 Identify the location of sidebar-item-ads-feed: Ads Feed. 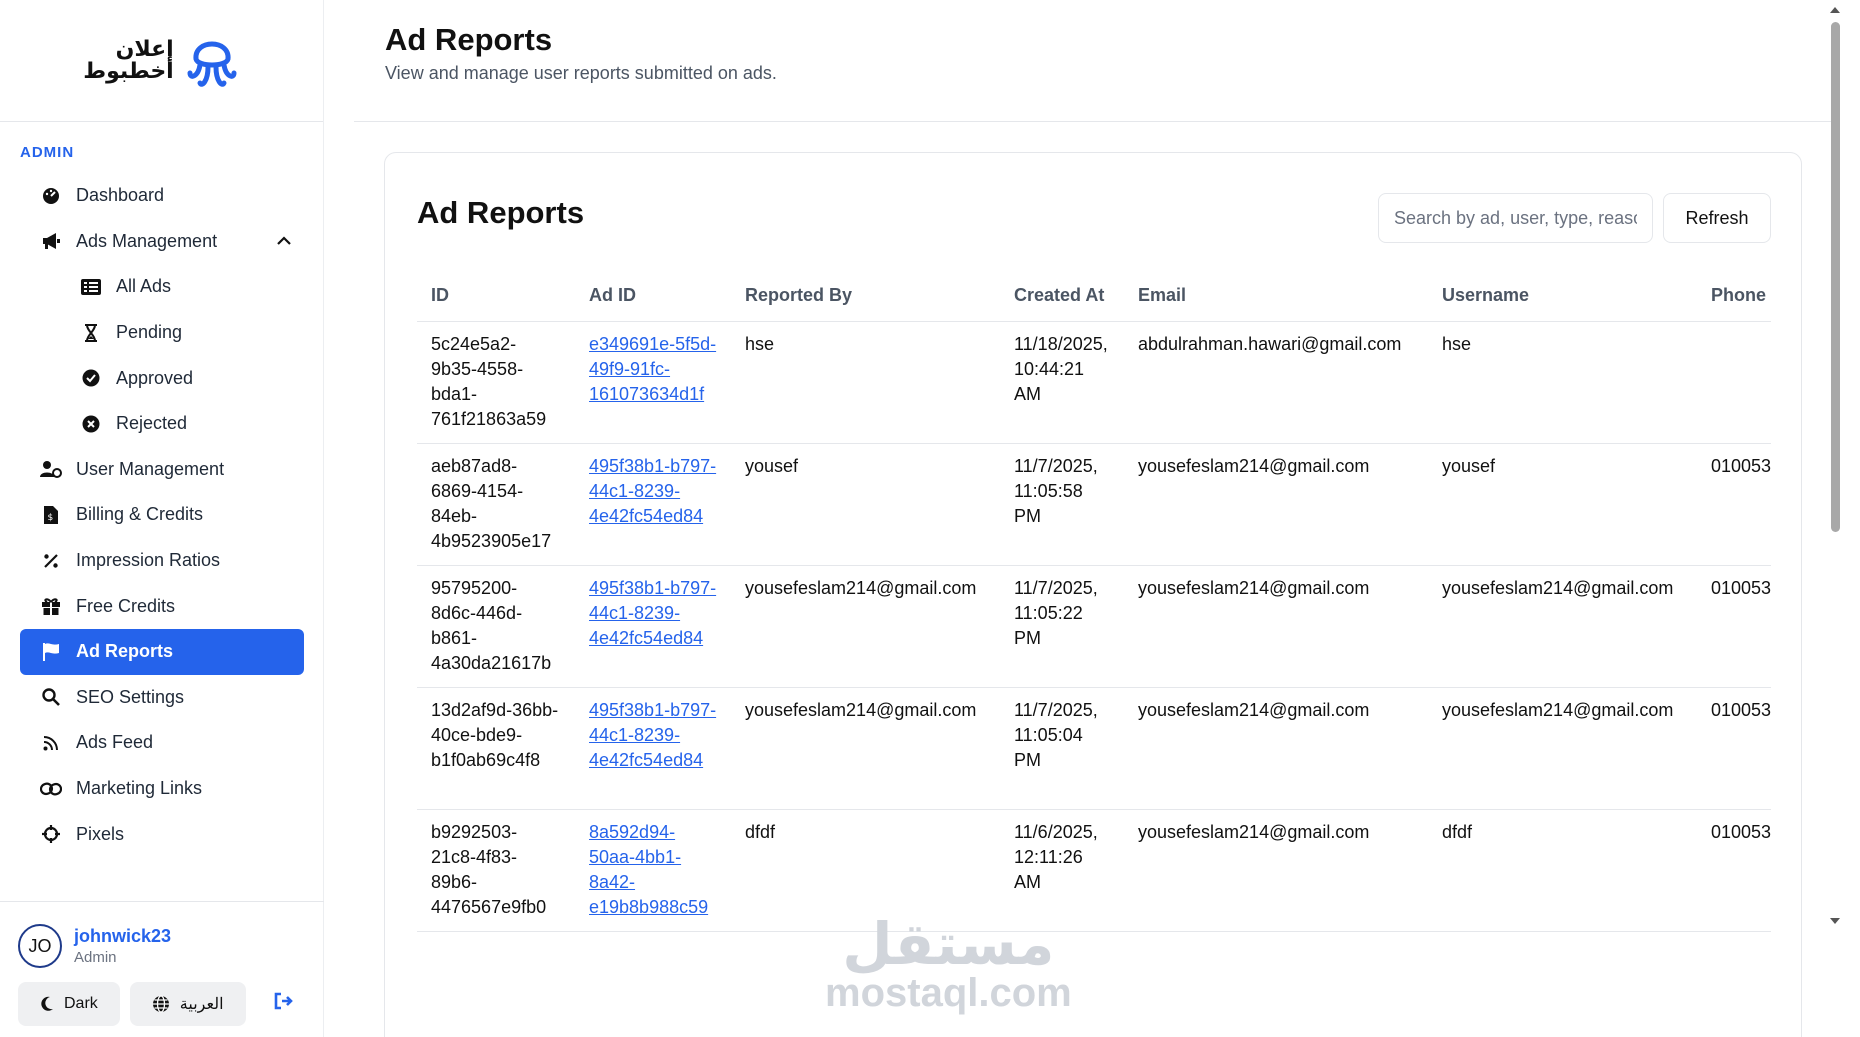
(162, 743).